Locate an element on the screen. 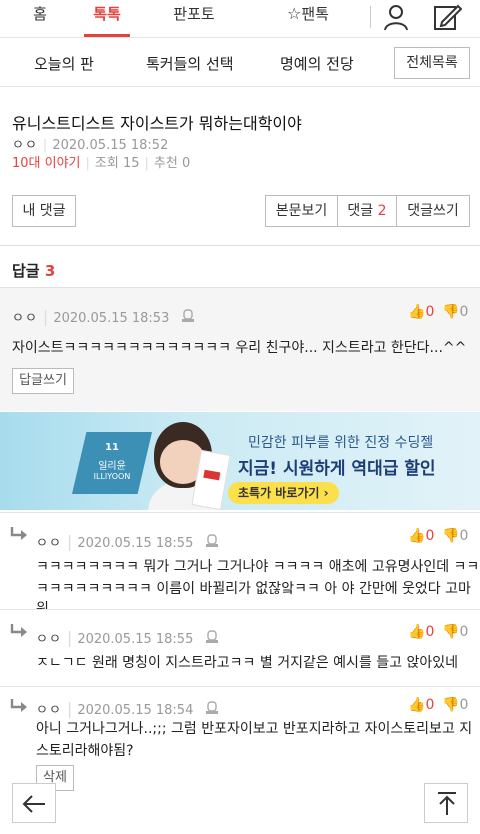 The height and width of the screenshot is (834, 480). reply-datetime: 2020.05.15 18:54 is located at coordinates (135, 710).